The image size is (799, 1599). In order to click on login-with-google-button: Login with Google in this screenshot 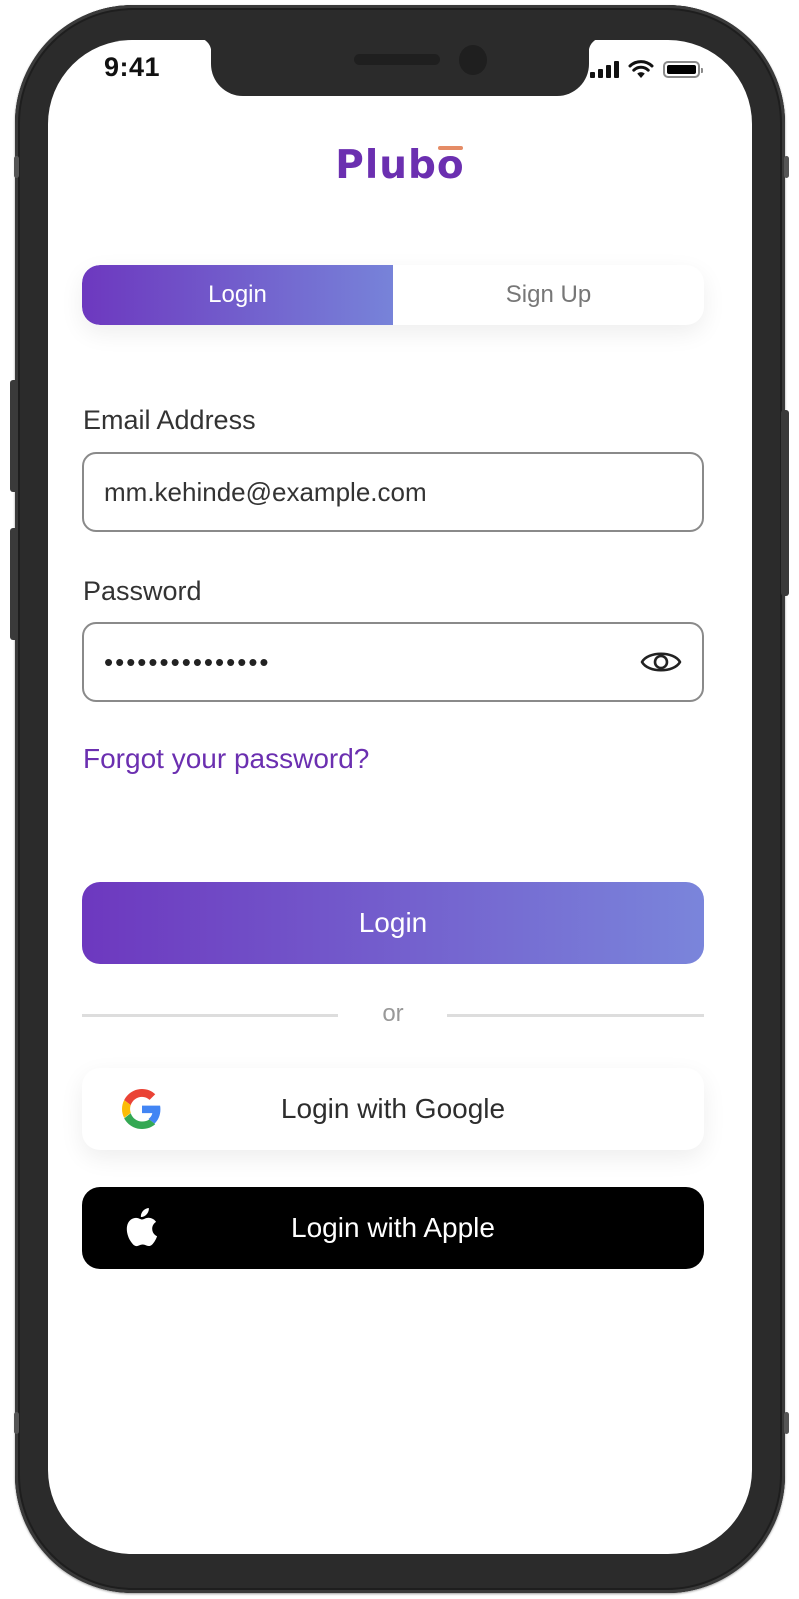, I will do `click(393, 1109)`.